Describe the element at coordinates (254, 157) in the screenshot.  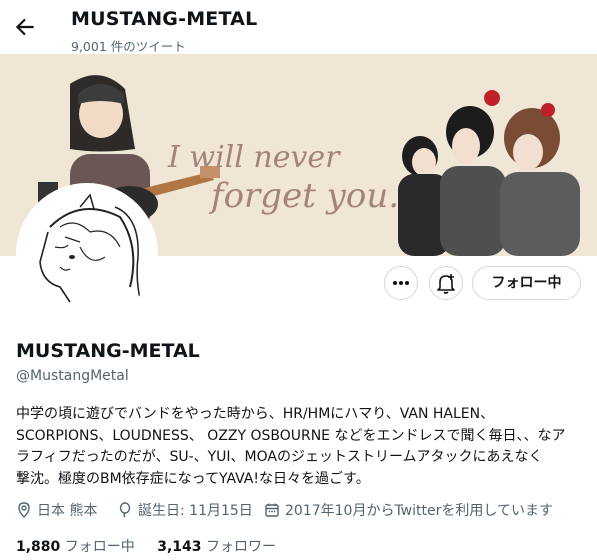
I see `banner-text-line1: I will never` at that location.